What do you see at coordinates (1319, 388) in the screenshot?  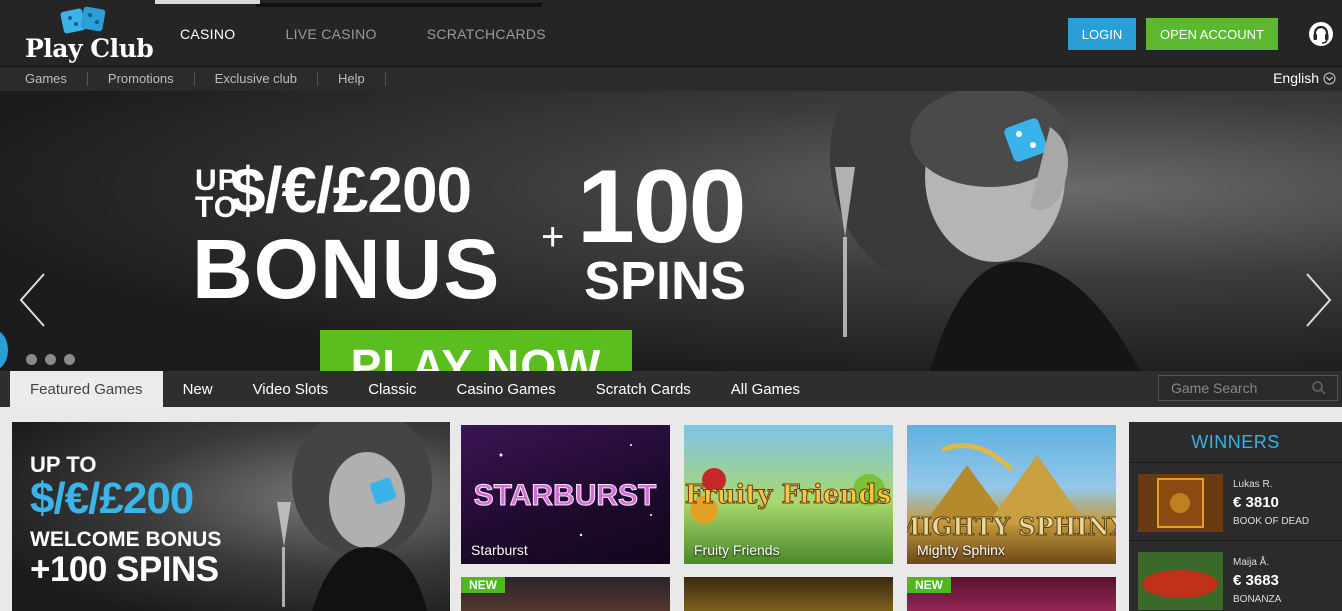 I see `search-icon` at bounding box center [1319, 388].